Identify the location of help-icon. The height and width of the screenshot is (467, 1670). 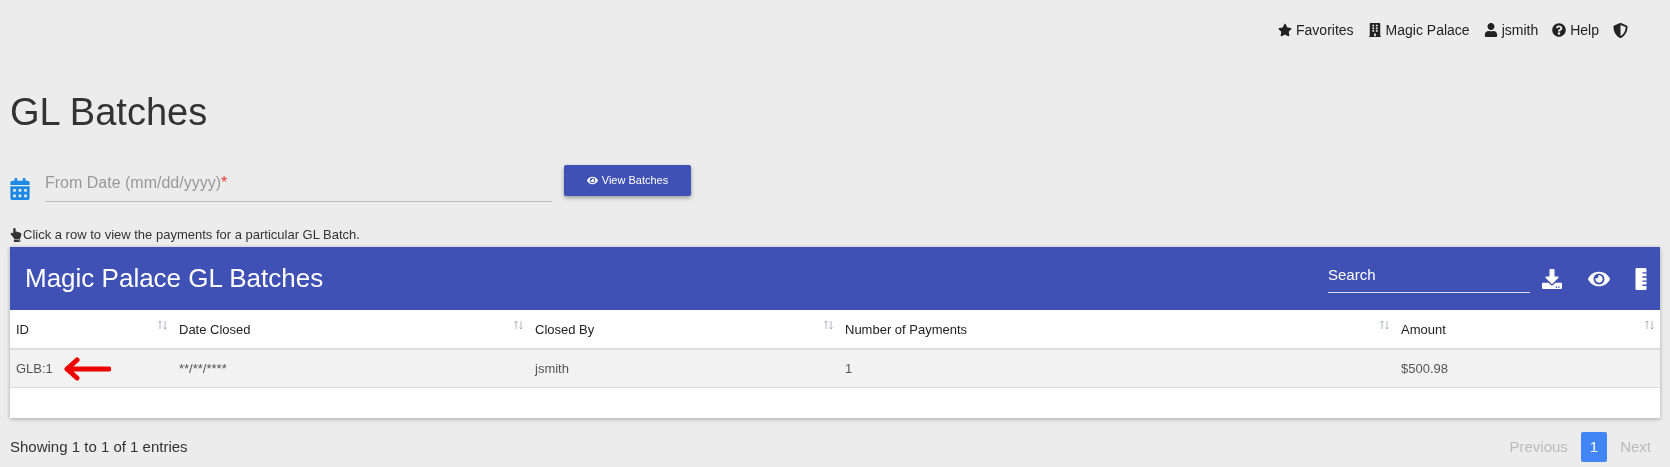
(1559, 30).